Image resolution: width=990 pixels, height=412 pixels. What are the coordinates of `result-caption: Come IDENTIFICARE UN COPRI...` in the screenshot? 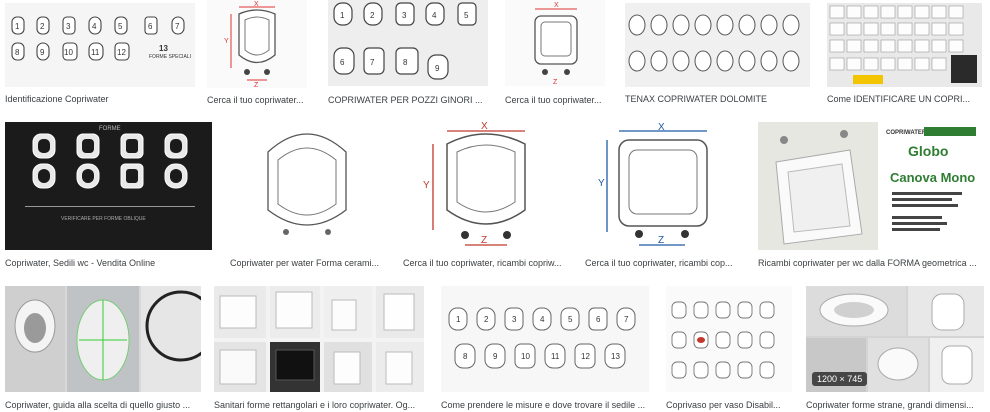 It's located at (904, 99).